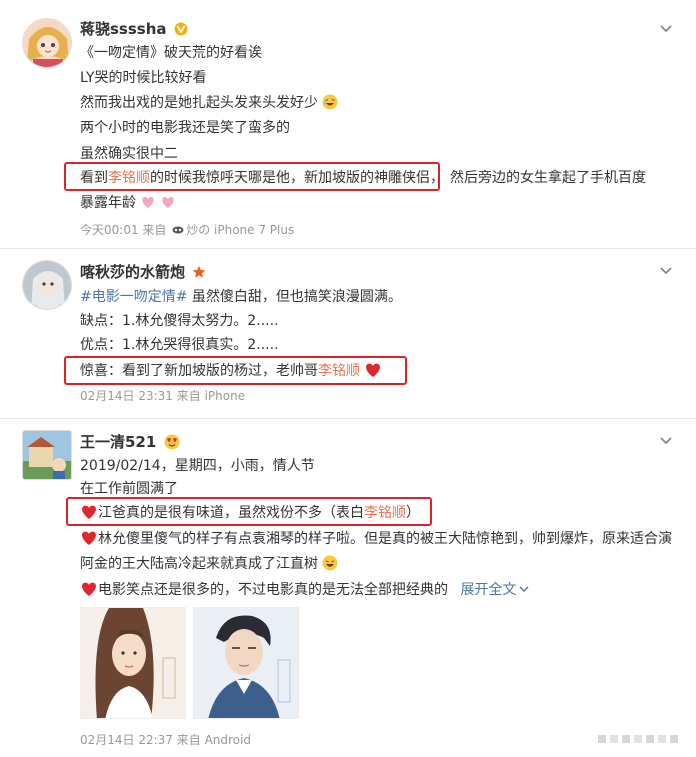 This screenshot has width=696, height=757. I want to click on post-text-line: 江爸真的是很有味道，虽然戏份不多（表白李铭顺）, so click(250, 513).